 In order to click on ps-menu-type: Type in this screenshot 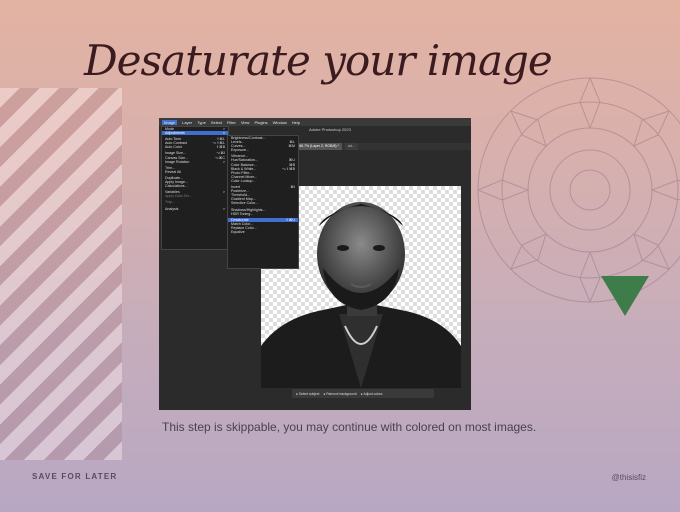, I will do `click(201, 122)`.